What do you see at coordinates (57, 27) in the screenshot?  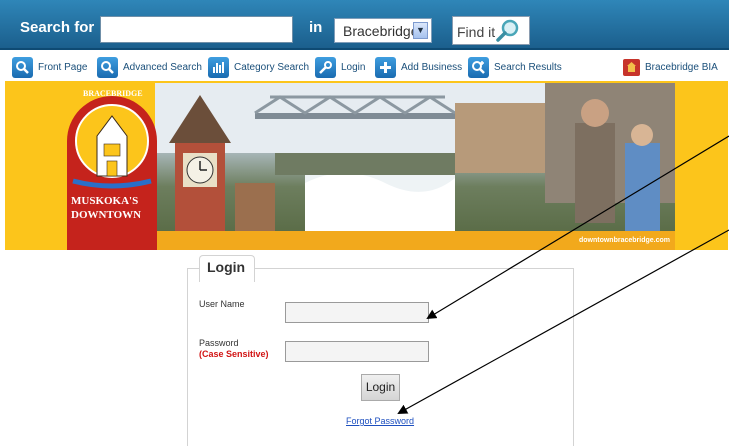 I see `search-for-label: Search for` at bounding box center [57, 27].